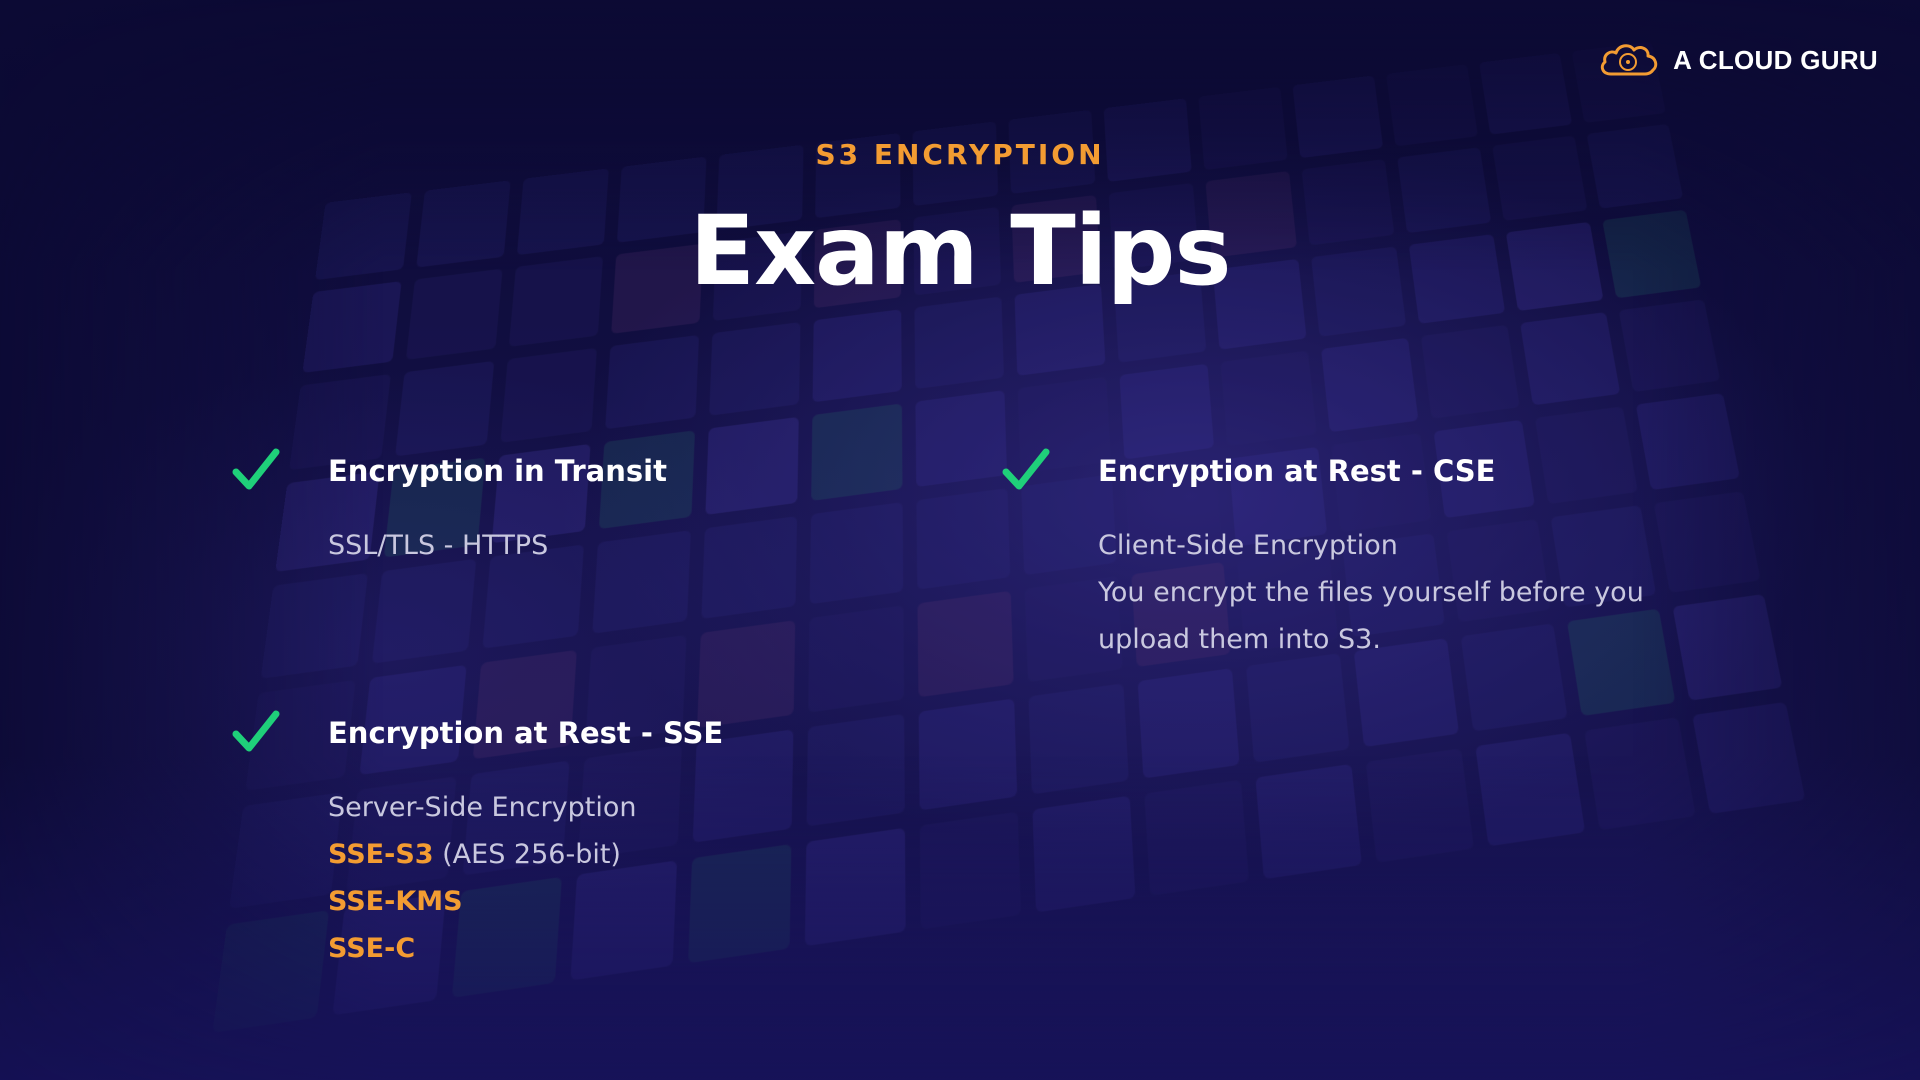  Describe the element at coordinates (1629, 60) in the screenshot. I see `cloud-logo-icon` at that location.